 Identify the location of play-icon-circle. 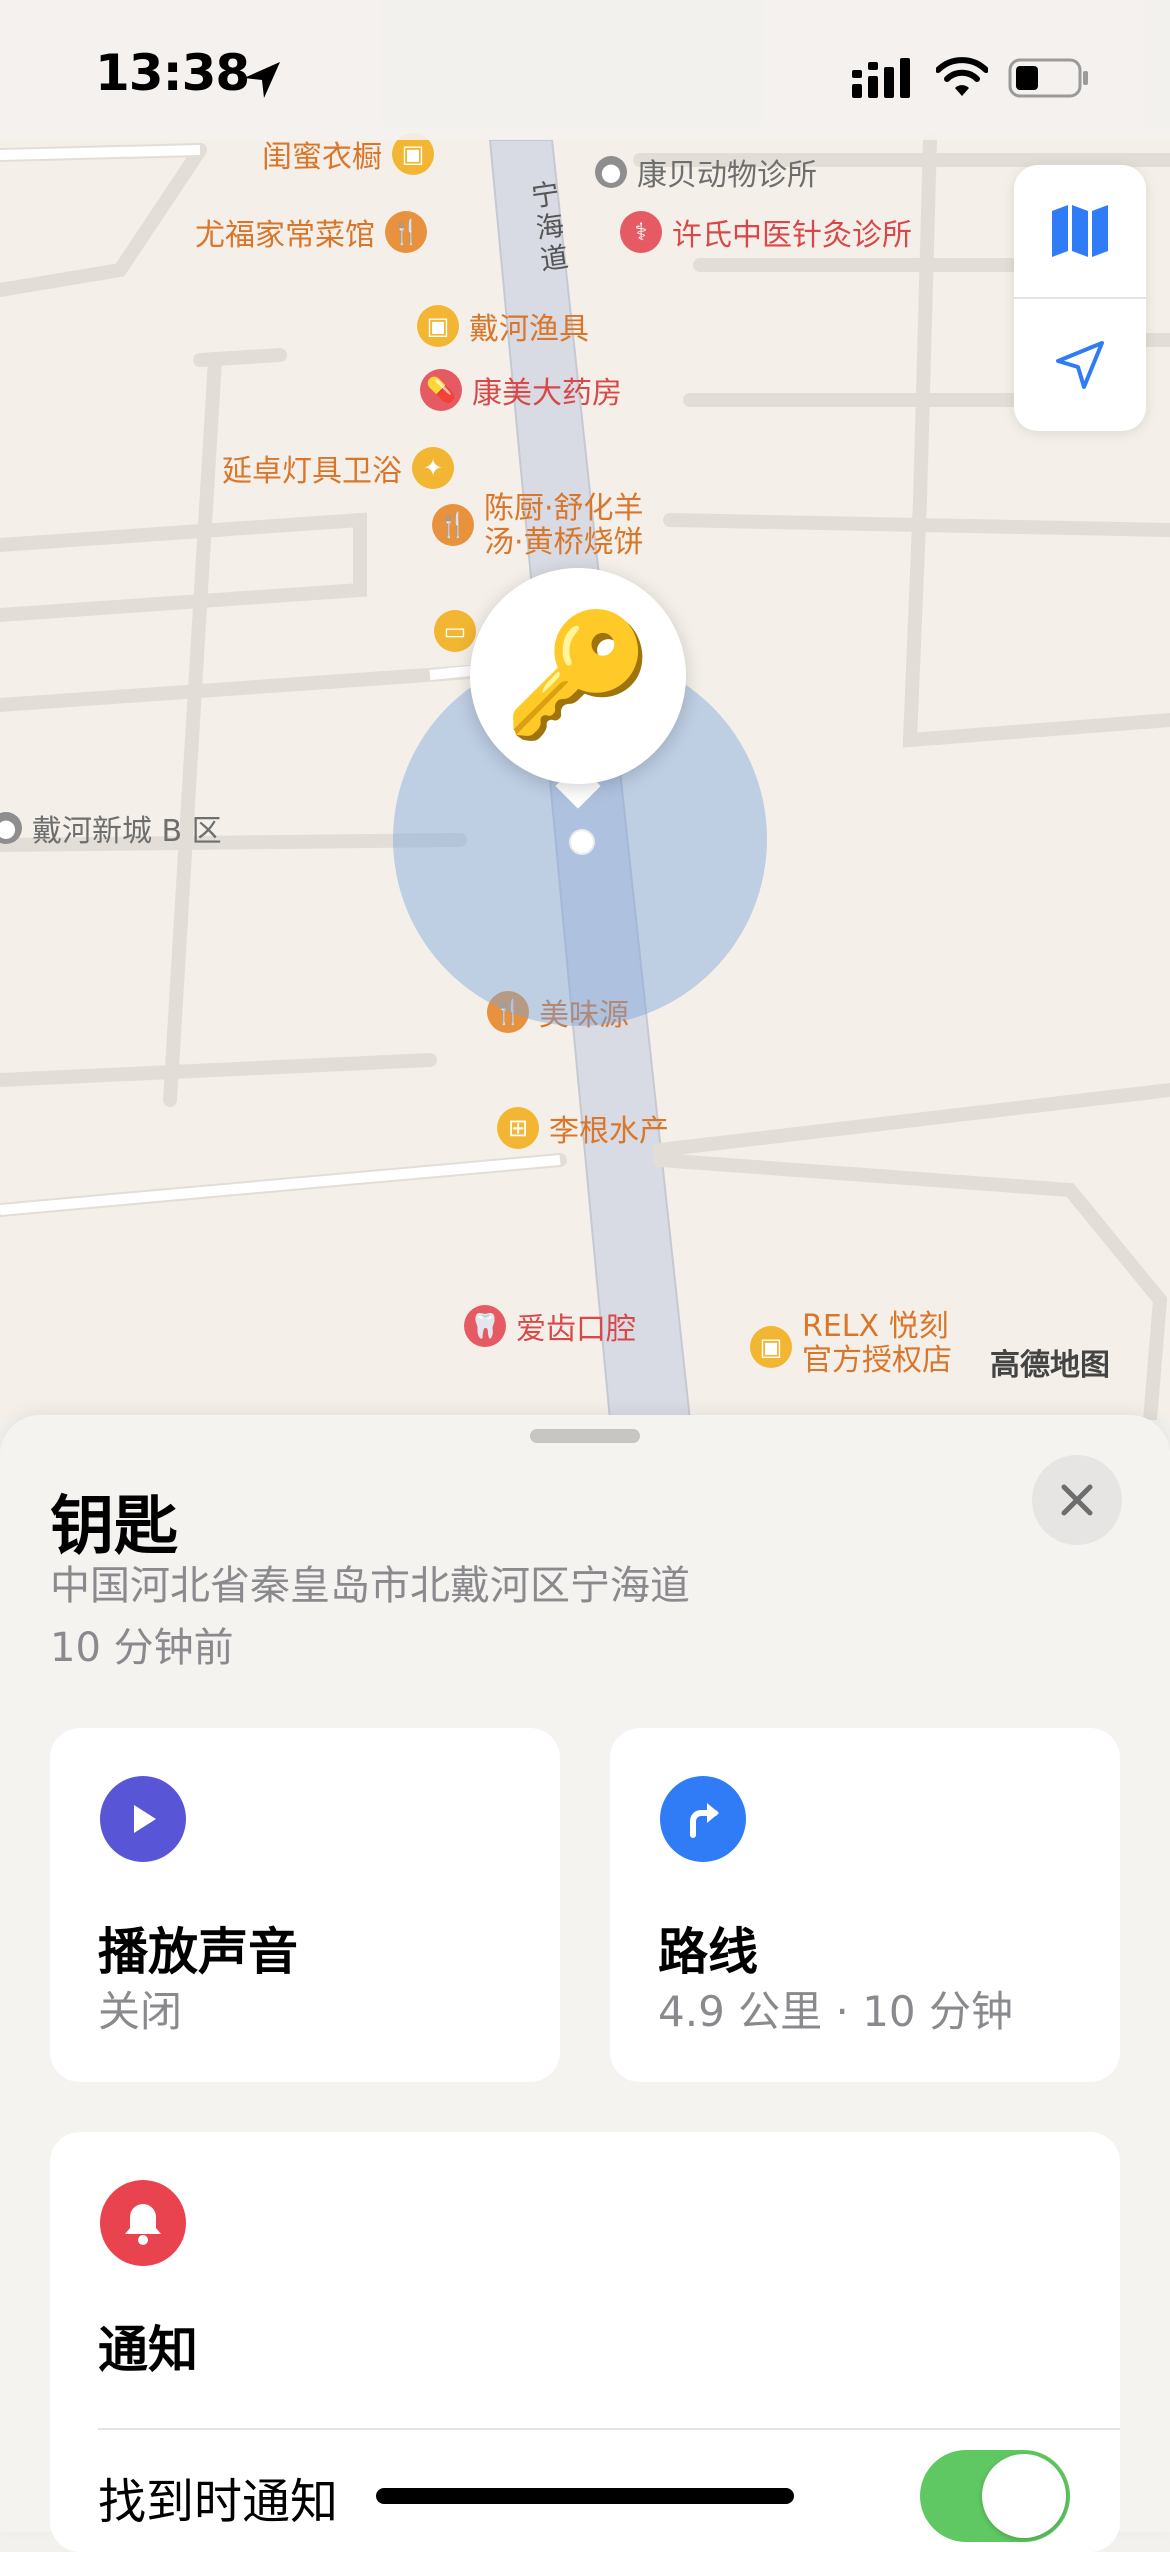
(143, 1819).